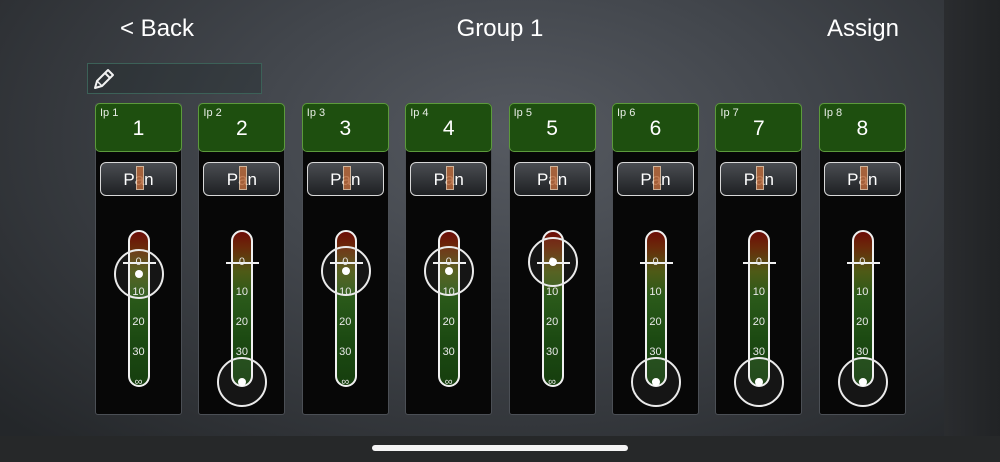  I want to click on channel-strip: Ip 22Pan0102030∞, so click(242, 259).